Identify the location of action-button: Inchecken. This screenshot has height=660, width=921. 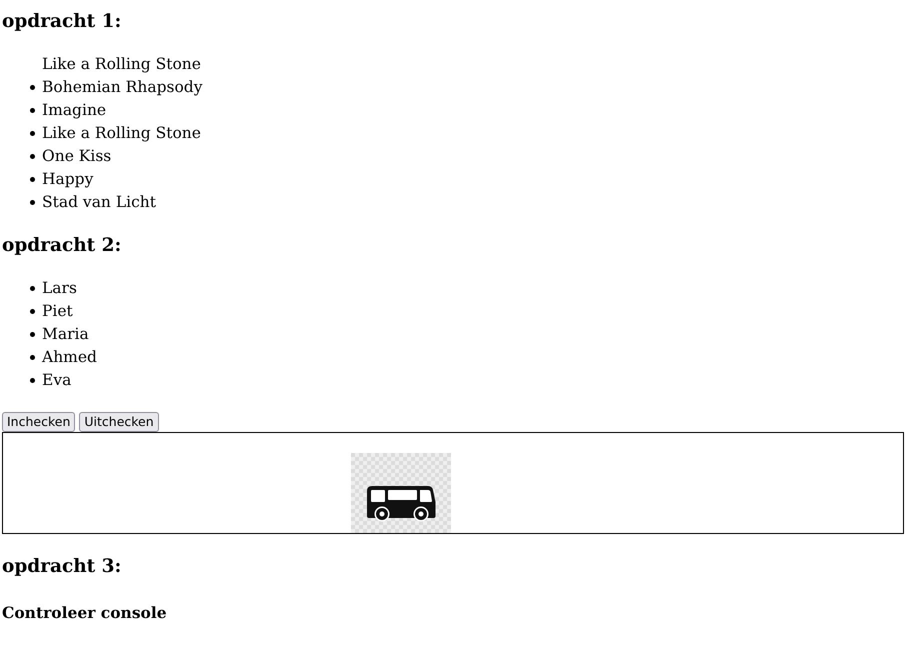
(39, 422).